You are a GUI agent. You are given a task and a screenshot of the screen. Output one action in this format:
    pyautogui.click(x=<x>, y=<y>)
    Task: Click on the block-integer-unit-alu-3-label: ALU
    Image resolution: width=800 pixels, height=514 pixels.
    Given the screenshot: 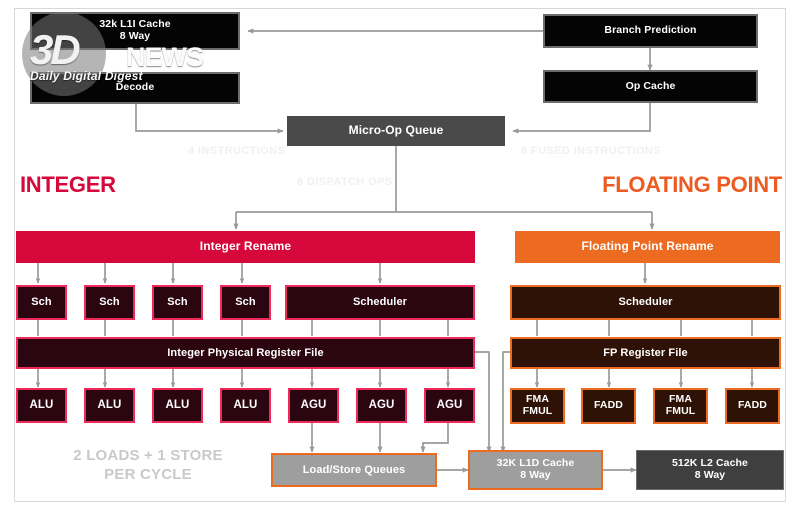 What is the action you would take?
    pyautogui.click(x=245, y=405)
    